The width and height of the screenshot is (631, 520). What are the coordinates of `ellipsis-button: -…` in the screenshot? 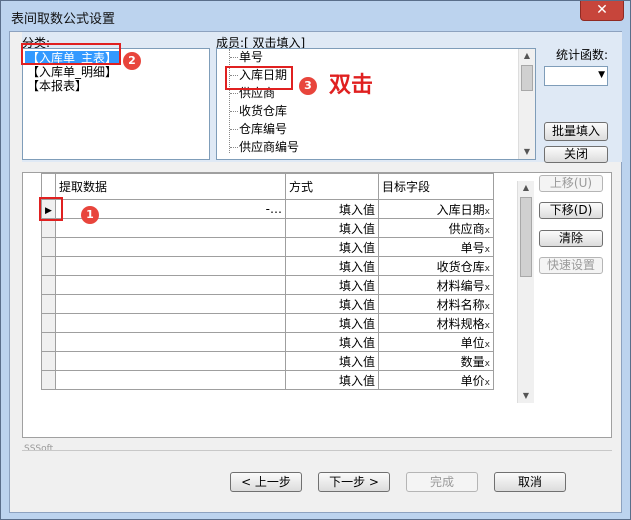 It's located at (274, 209).